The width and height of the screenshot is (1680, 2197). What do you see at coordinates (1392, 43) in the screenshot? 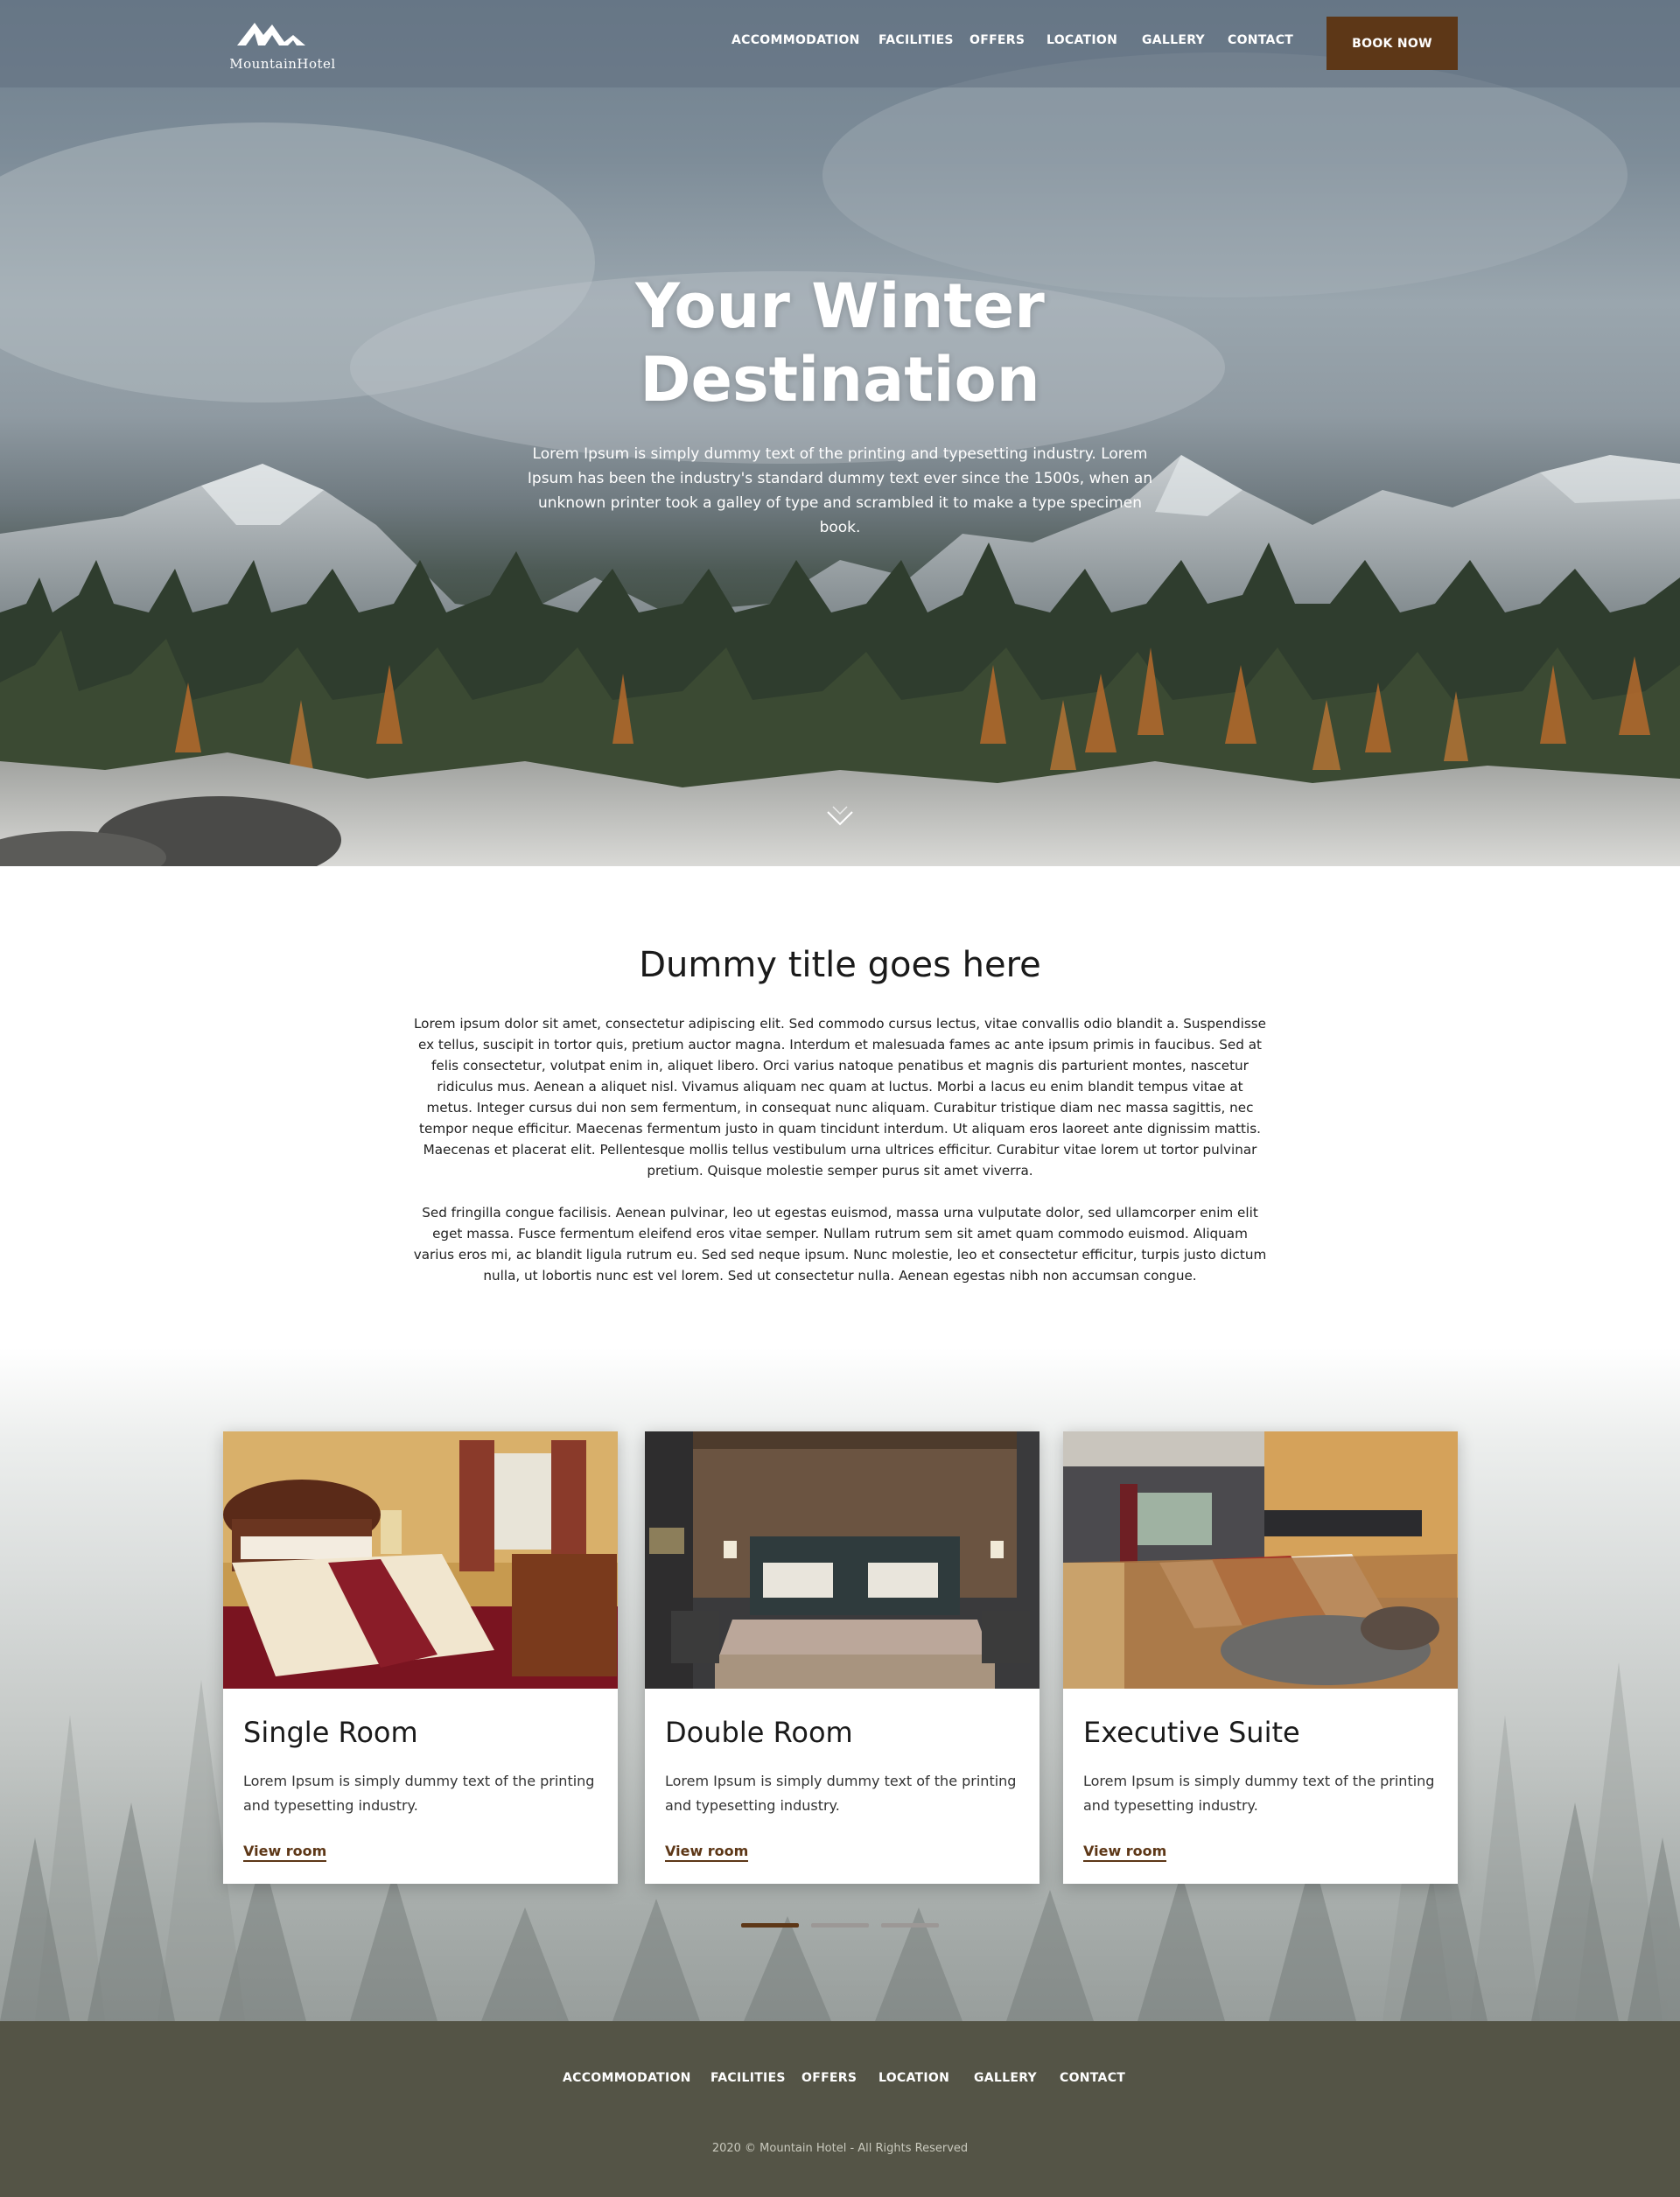
I see `book-now-button: BOOK NOW` at bounding box center [1392, 43].